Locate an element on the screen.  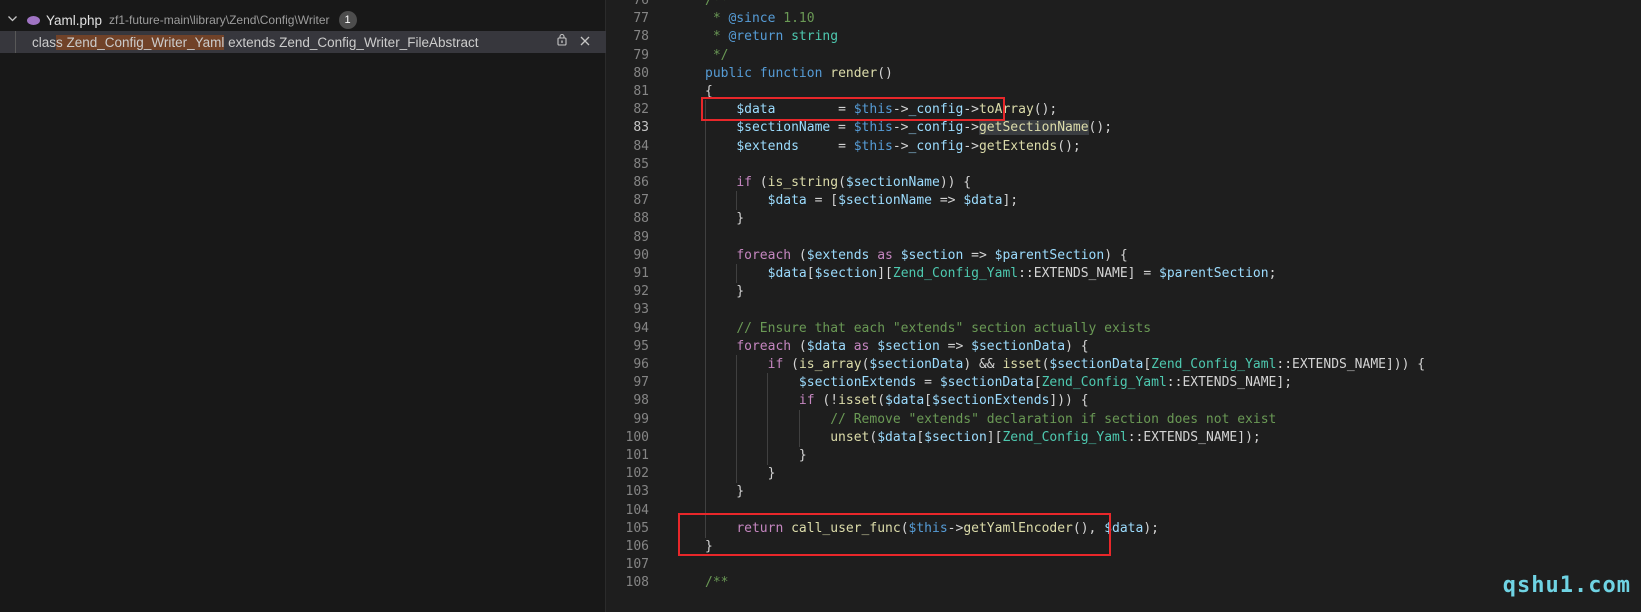
code-line: 89 is located at coordinates (1124, 237).